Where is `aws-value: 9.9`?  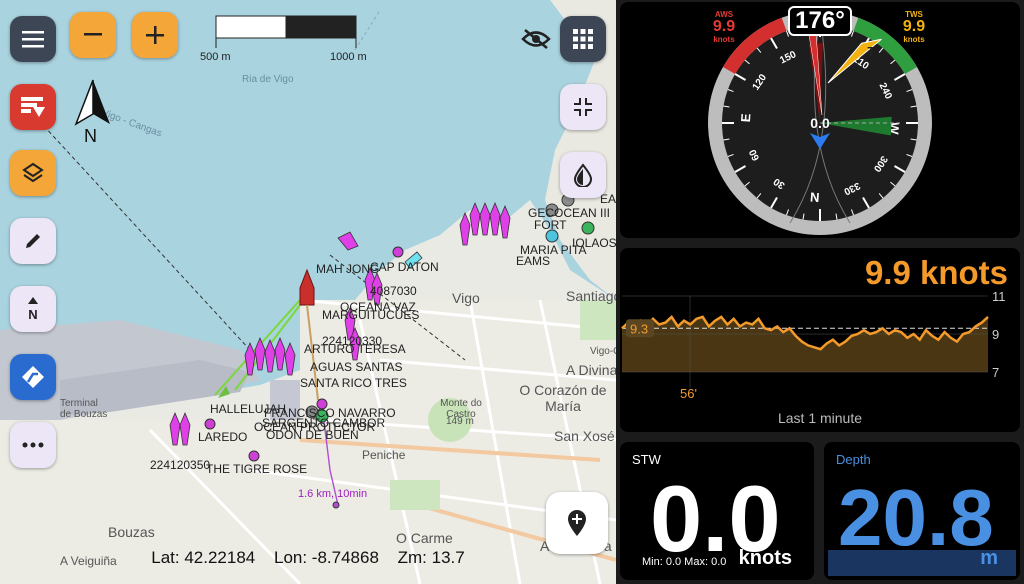
aws-value: 9.9 is located at coordinates (724, 26).